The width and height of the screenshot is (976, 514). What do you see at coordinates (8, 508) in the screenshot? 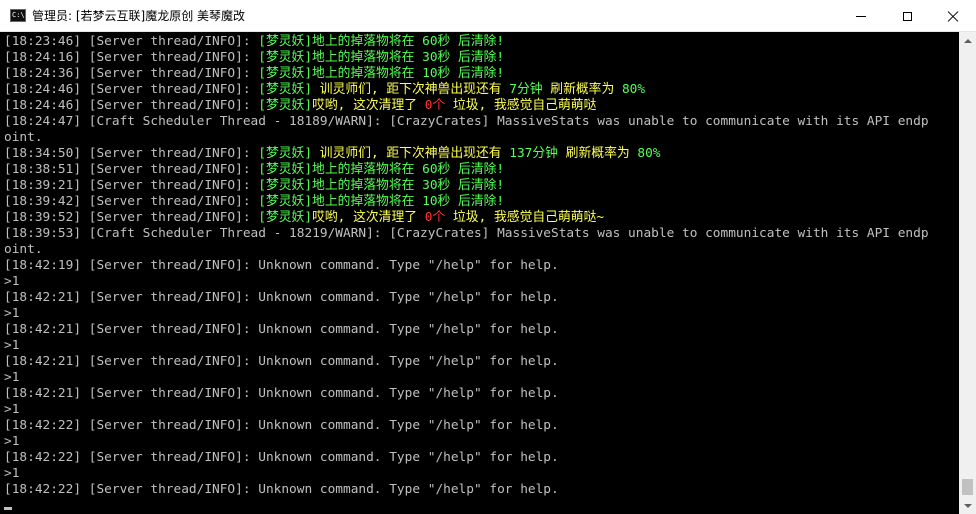
I see `text-cursor` at bounding box center [8, 508].